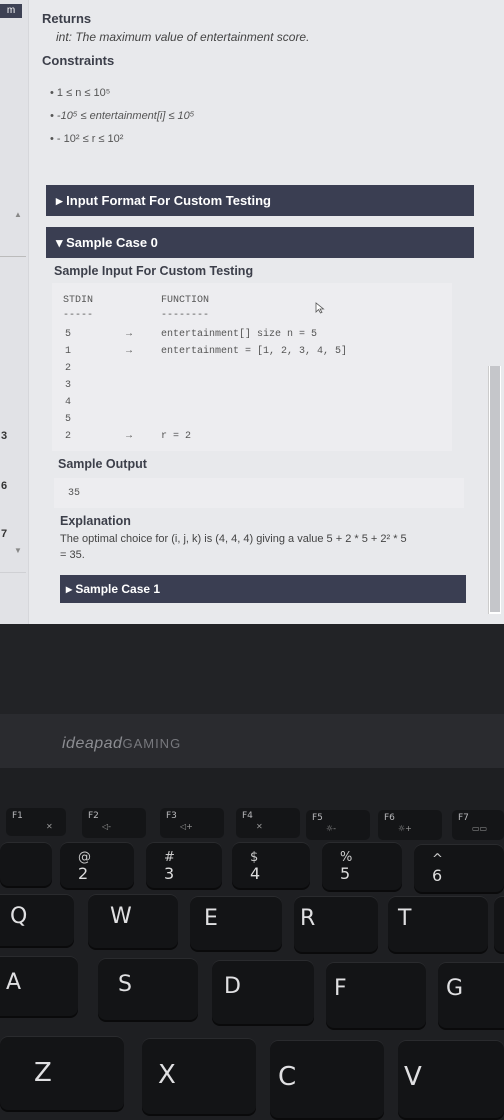 The image size is (504, 1120). I want to click on f4-key: F4 ✕, so click(268, 823).